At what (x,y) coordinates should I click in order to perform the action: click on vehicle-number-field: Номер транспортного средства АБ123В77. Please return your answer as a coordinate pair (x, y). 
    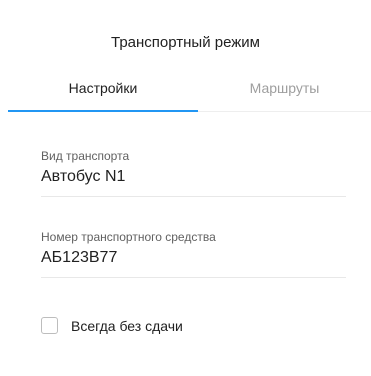
    Looking at the image, I should click on (193, 253).